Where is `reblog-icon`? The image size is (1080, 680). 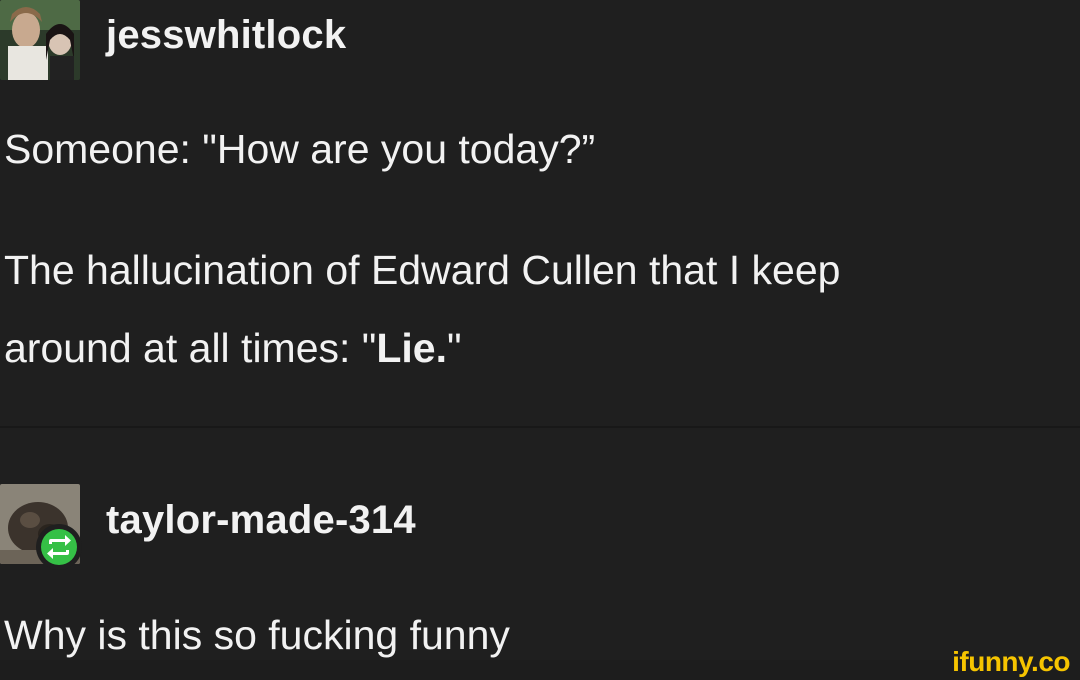
reblog-icon is located at coordinates (59, 547).